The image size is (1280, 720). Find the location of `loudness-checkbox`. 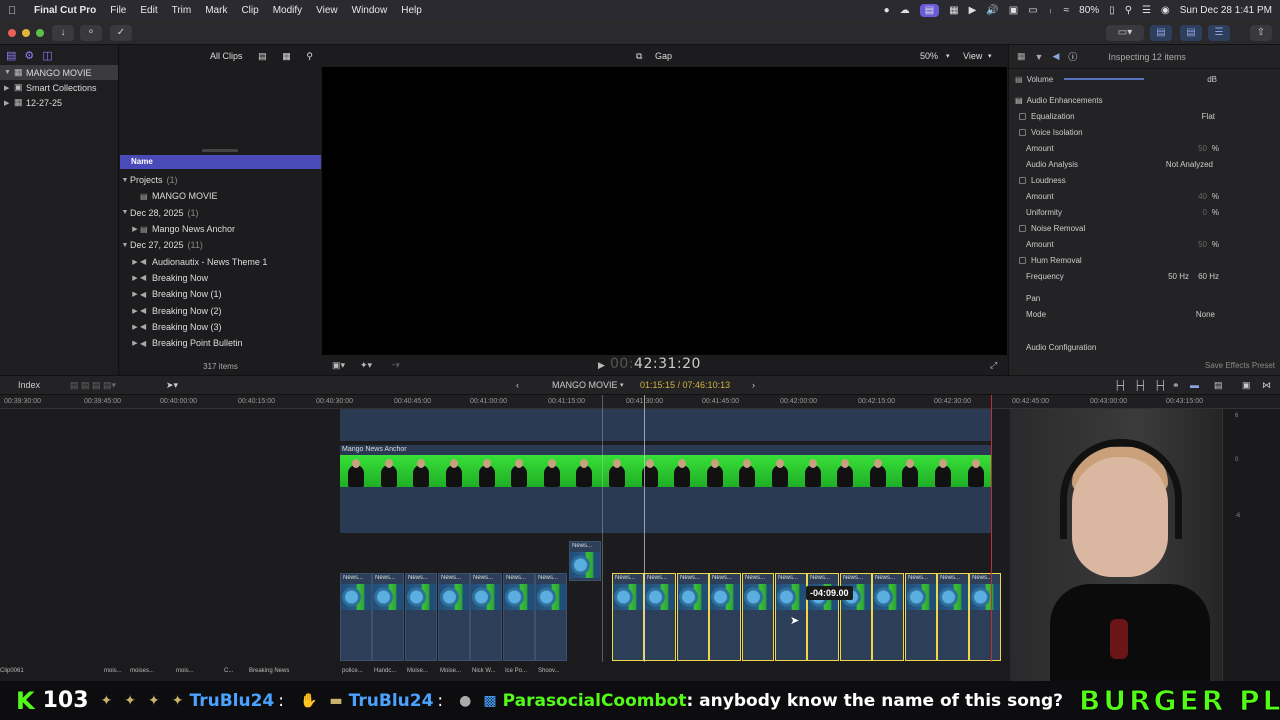

loudness-checkbox is located at coordinates (1022, 180).